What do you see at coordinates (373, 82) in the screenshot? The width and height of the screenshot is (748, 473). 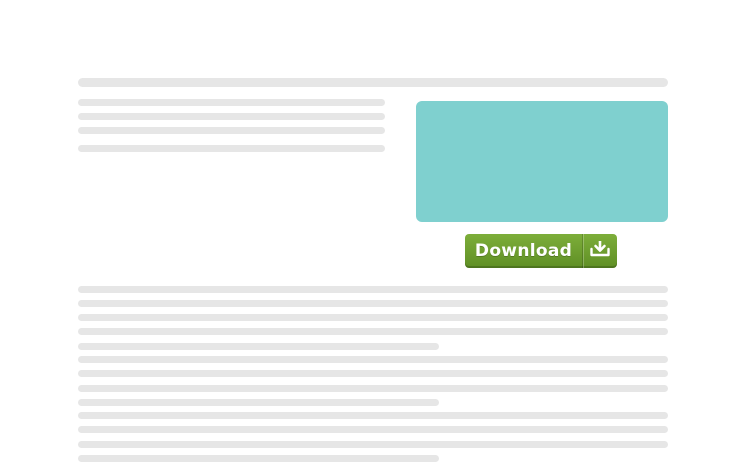 I see `title-placeholder` at bounding box center [373, 82].